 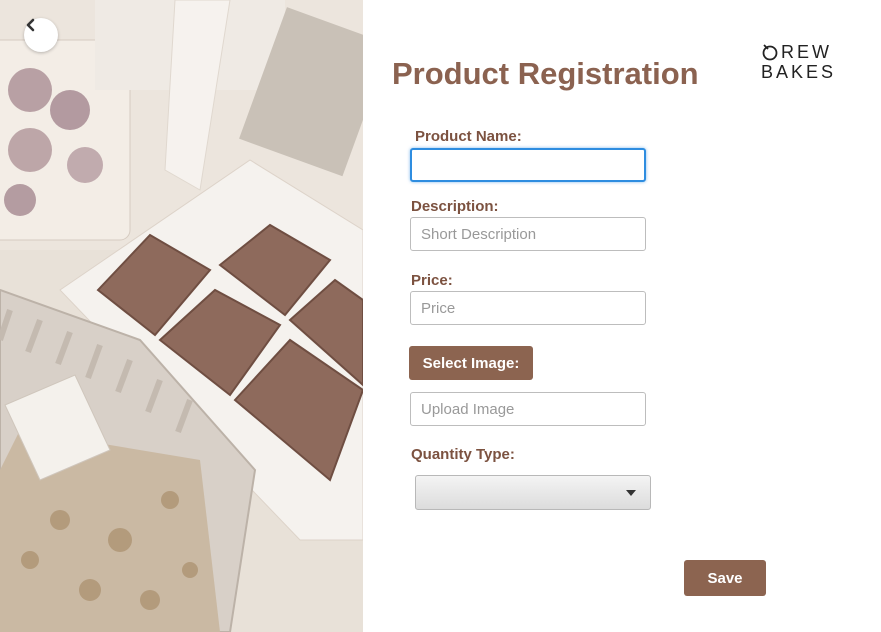 I want to click on description-label: Description:, so click(x=455, y=206).